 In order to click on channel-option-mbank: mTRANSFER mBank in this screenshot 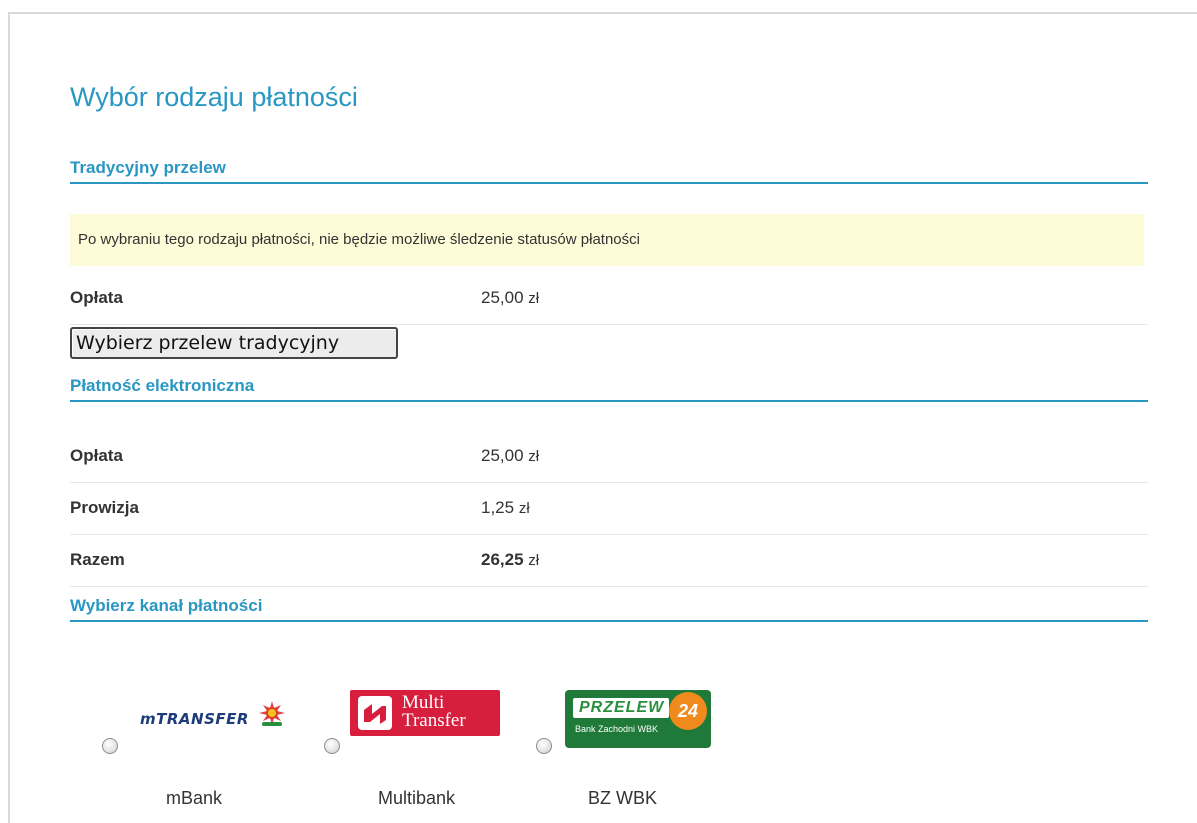, I will do `click(200, 750)`.